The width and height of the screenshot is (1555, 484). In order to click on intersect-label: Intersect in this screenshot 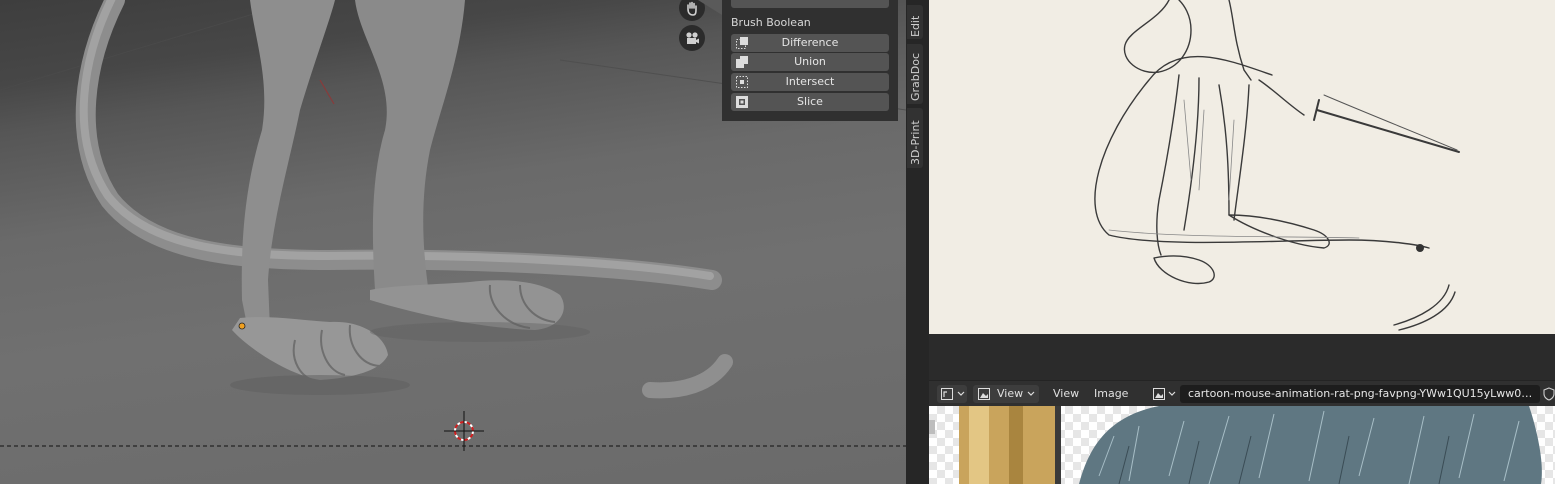, I will do `click(810, 81)`.